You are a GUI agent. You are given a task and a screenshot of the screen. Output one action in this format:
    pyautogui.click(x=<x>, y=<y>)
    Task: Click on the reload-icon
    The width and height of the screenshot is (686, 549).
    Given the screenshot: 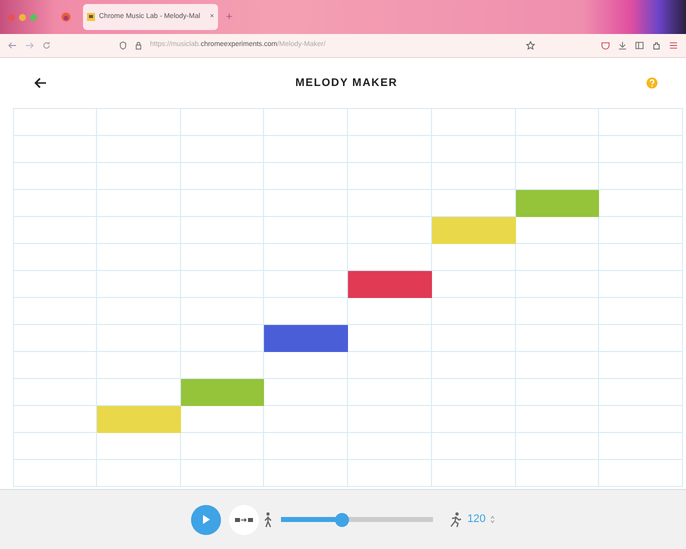 What is the action you would take?
    pyautogui.click(x=46, y=45)
    